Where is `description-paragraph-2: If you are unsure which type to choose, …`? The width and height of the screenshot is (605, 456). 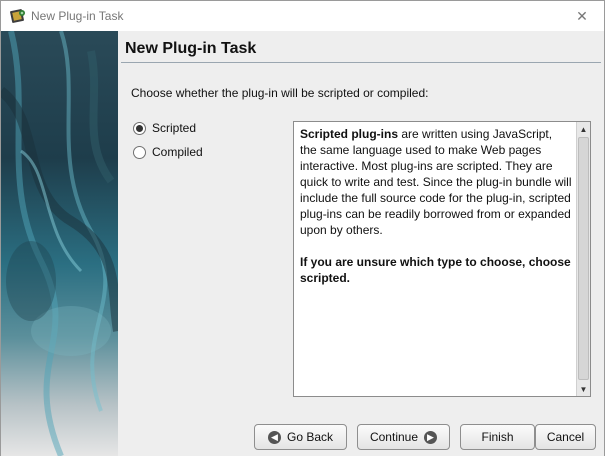 description-paragraph-2: If you are unsure which type to choose, … is located at coordinates (436, 270).